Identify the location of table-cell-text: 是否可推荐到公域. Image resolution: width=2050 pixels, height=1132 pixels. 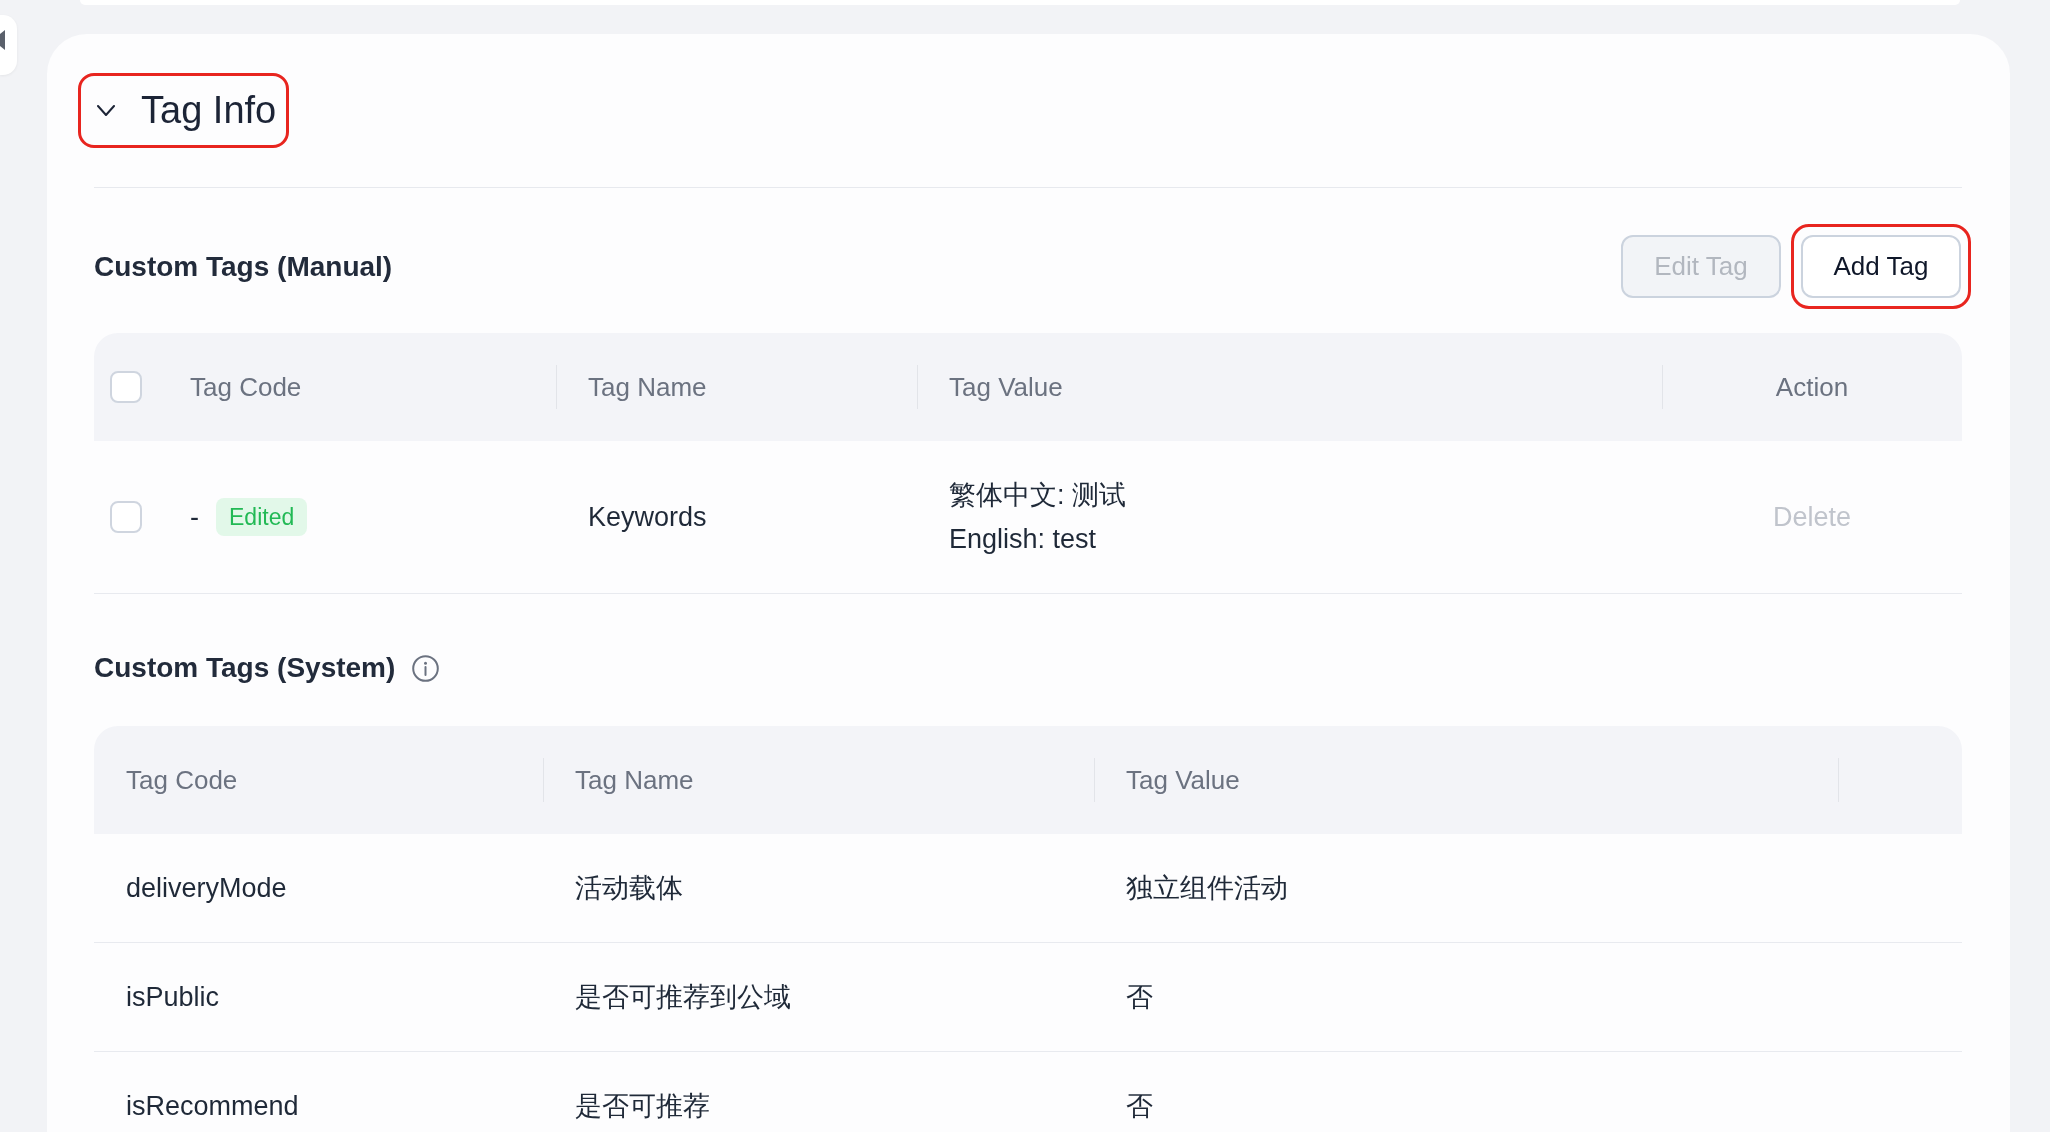
(683, 997).